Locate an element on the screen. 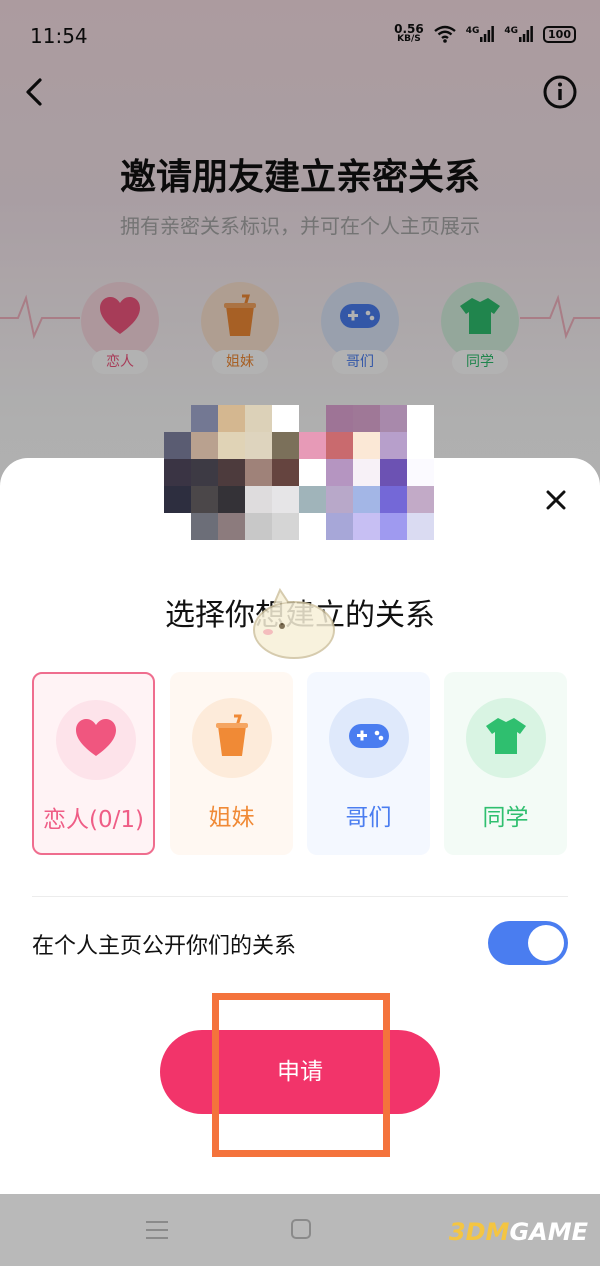 This screenshot has height=1266, width=600. system-nav-bar: 3DMGAME is located at coordinates (300, 1230).